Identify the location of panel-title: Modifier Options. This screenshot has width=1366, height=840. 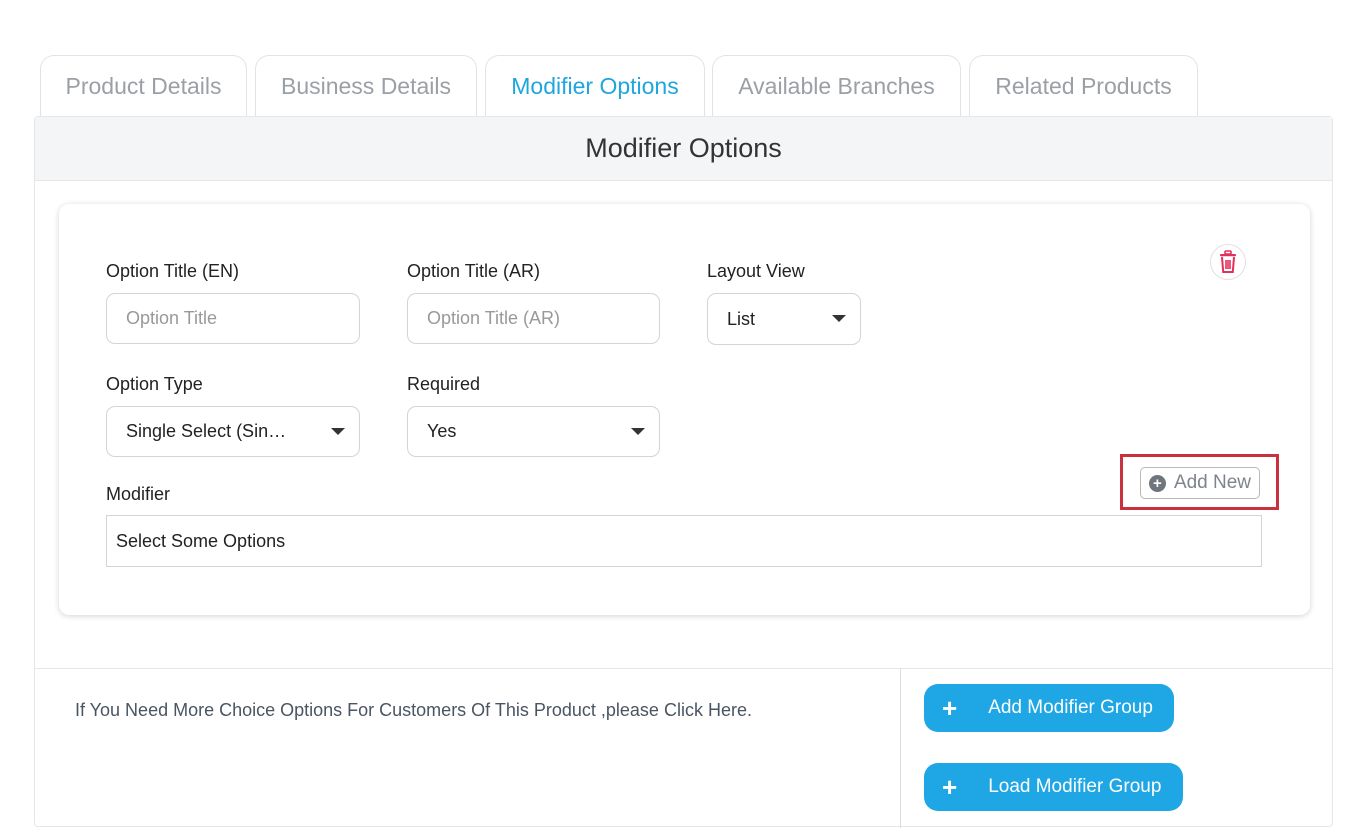
(683, 149).